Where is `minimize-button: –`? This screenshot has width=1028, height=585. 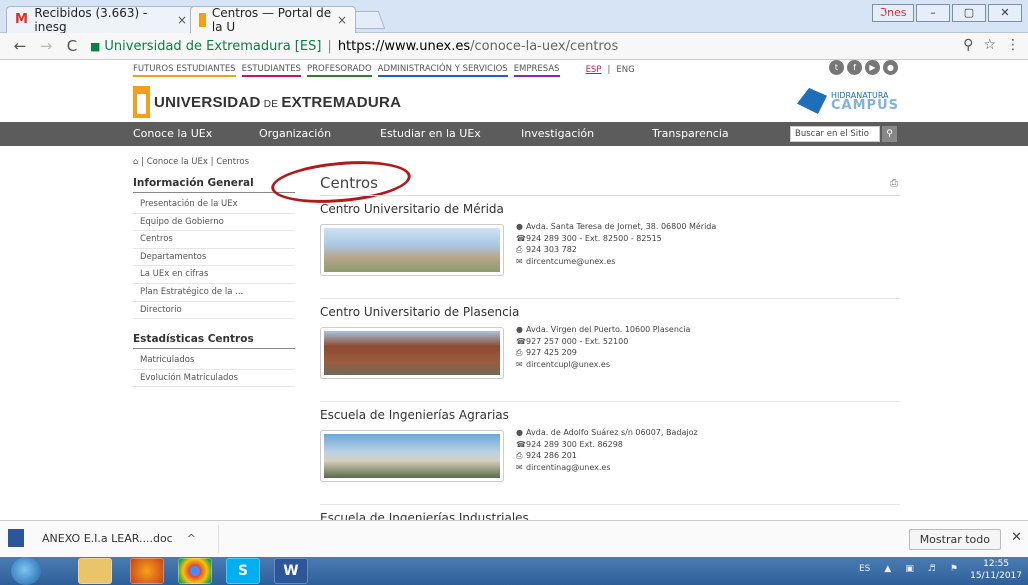 minimize-button: – is located at coordinates (933, 13).